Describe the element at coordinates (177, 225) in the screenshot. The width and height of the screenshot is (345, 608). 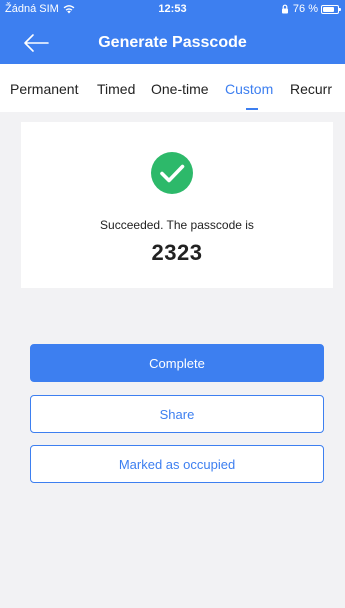
I see `success-message: Succeeded. The passcode is` at that location.